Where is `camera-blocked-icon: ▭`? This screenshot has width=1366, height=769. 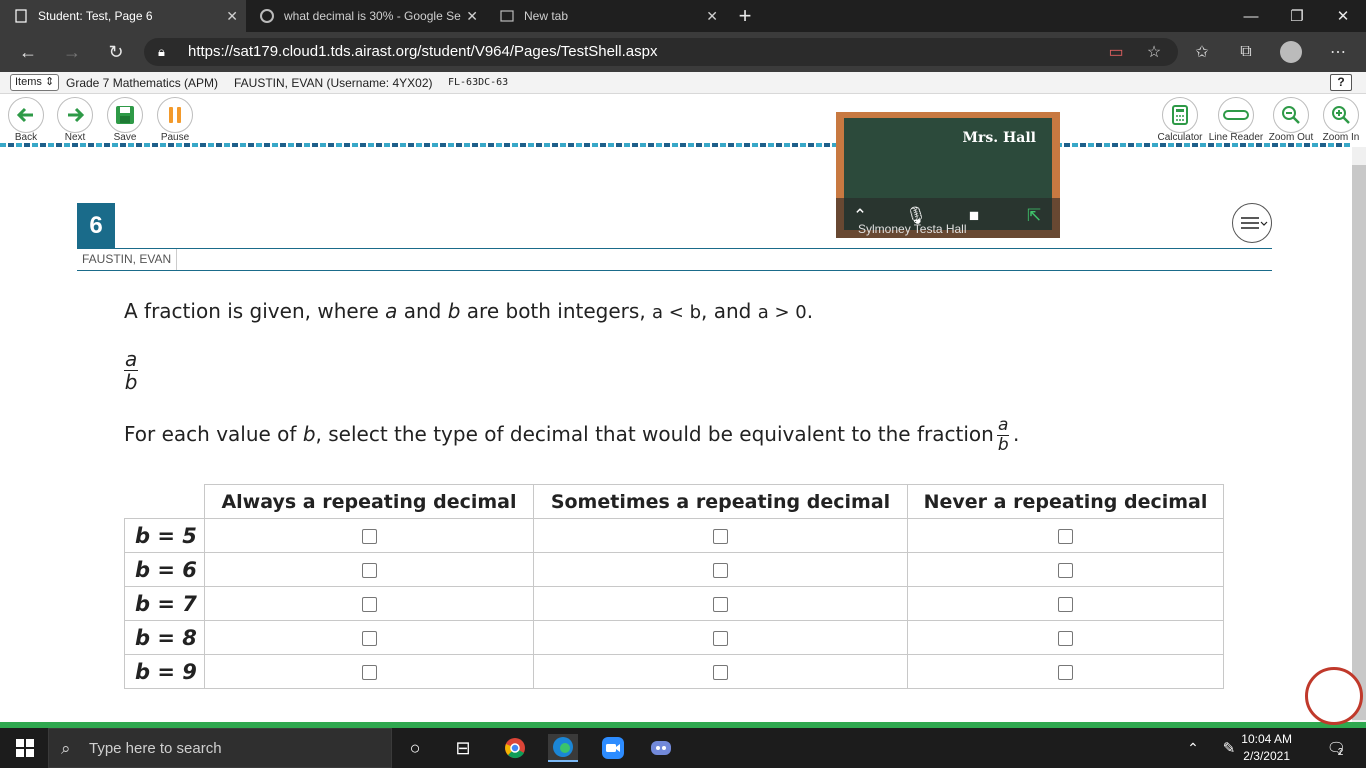 camera-blocked-icon: ▭ is located at coordinates (1116, 52).